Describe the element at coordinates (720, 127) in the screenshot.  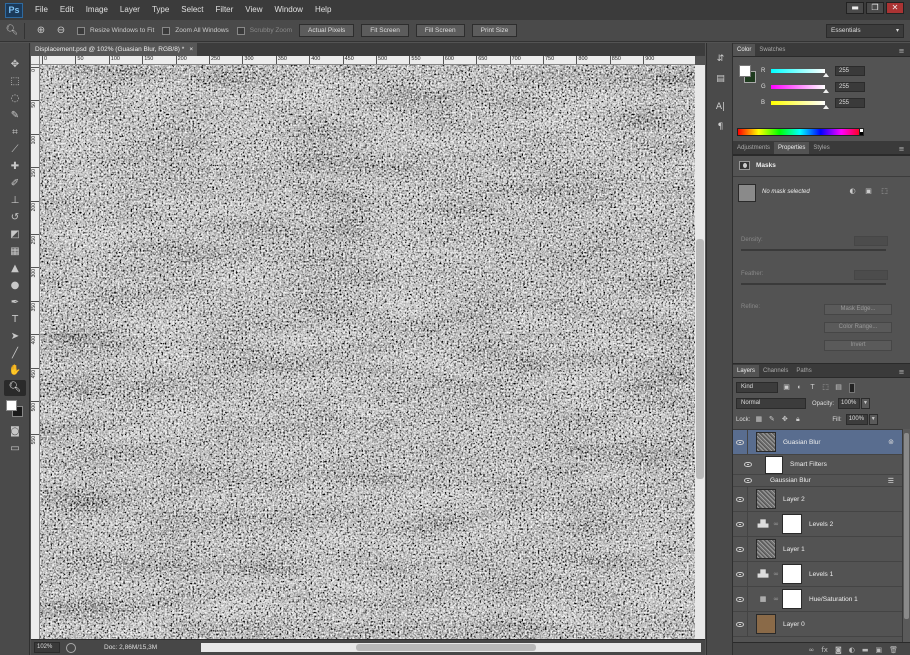
I see `paragraph-panel-icon: ¶` at that location.